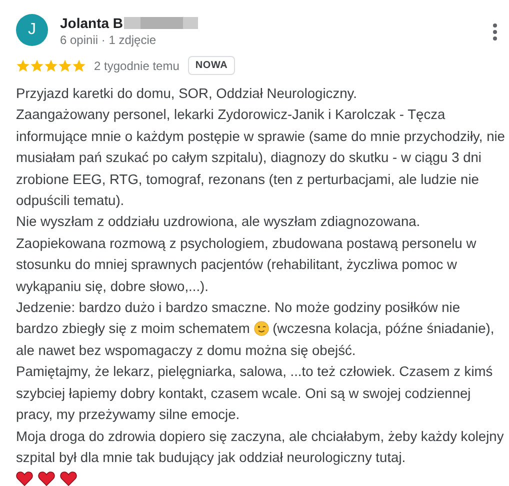 The width and height of the screenshot is (509, 486). What do you see at coordinates (261, 328) in the screenshot?
I see `winking-face-icon` at bounding box center [261, 328].